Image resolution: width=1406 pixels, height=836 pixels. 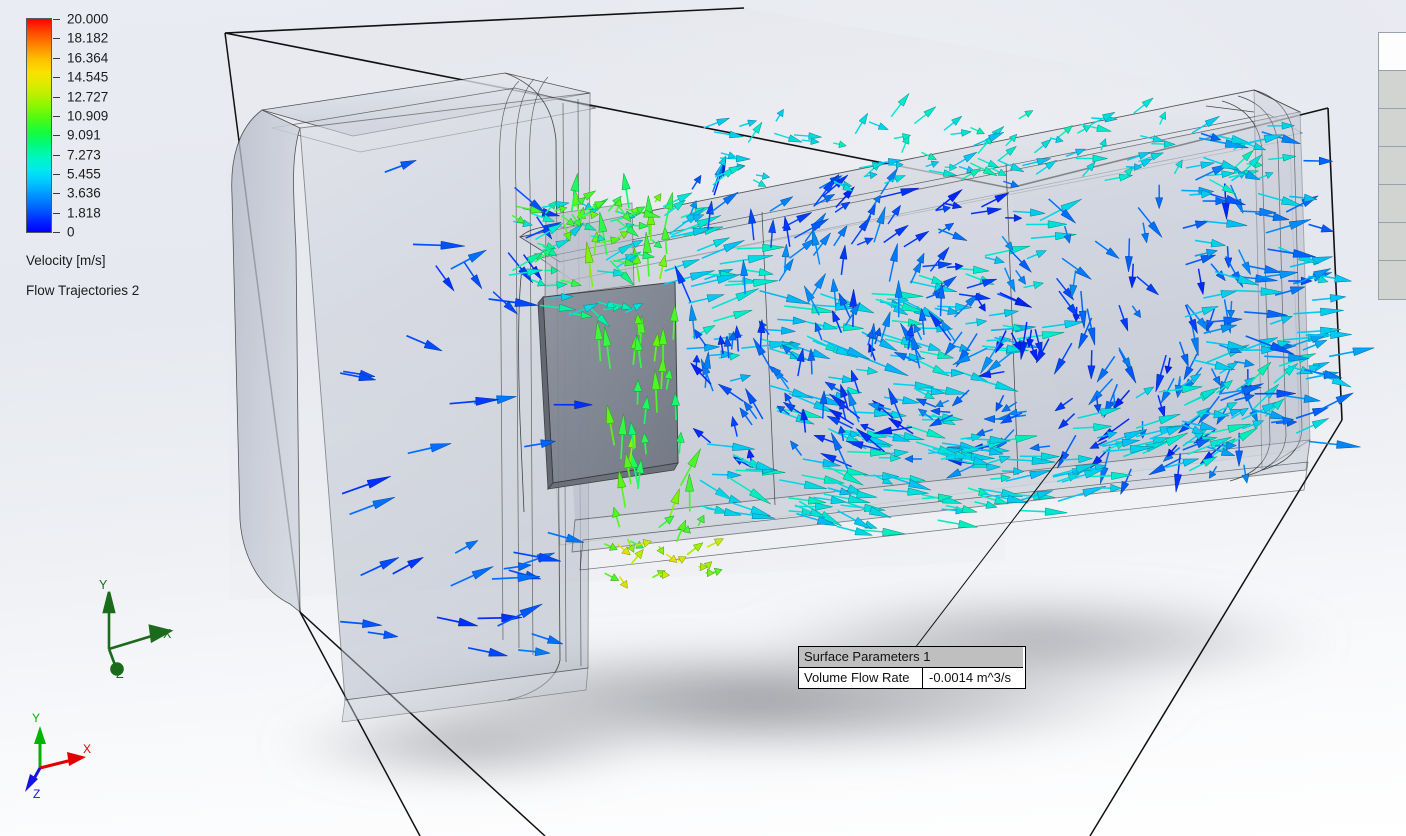 What do you see at coordinates (120, 674) in the screenshot?
I see `triad-label-z: Z` at bounding box center [120, 674].